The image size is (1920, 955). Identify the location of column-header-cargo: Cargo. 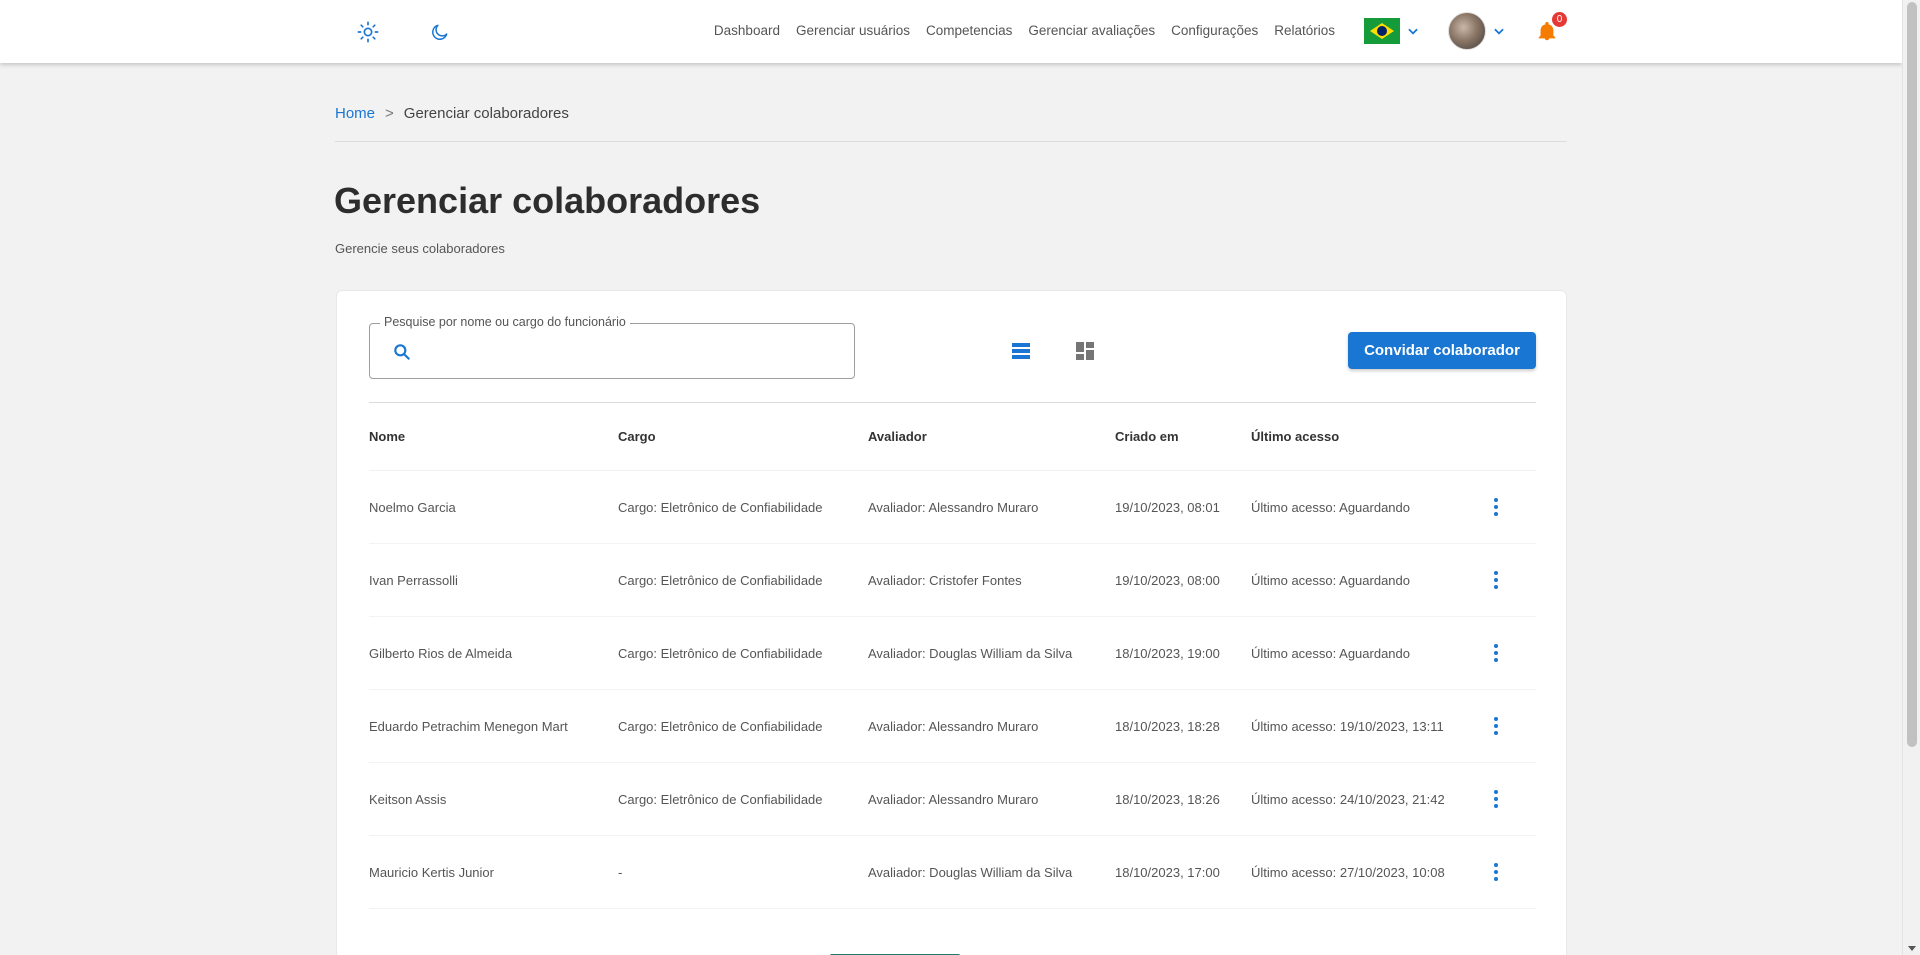
(743, 436).